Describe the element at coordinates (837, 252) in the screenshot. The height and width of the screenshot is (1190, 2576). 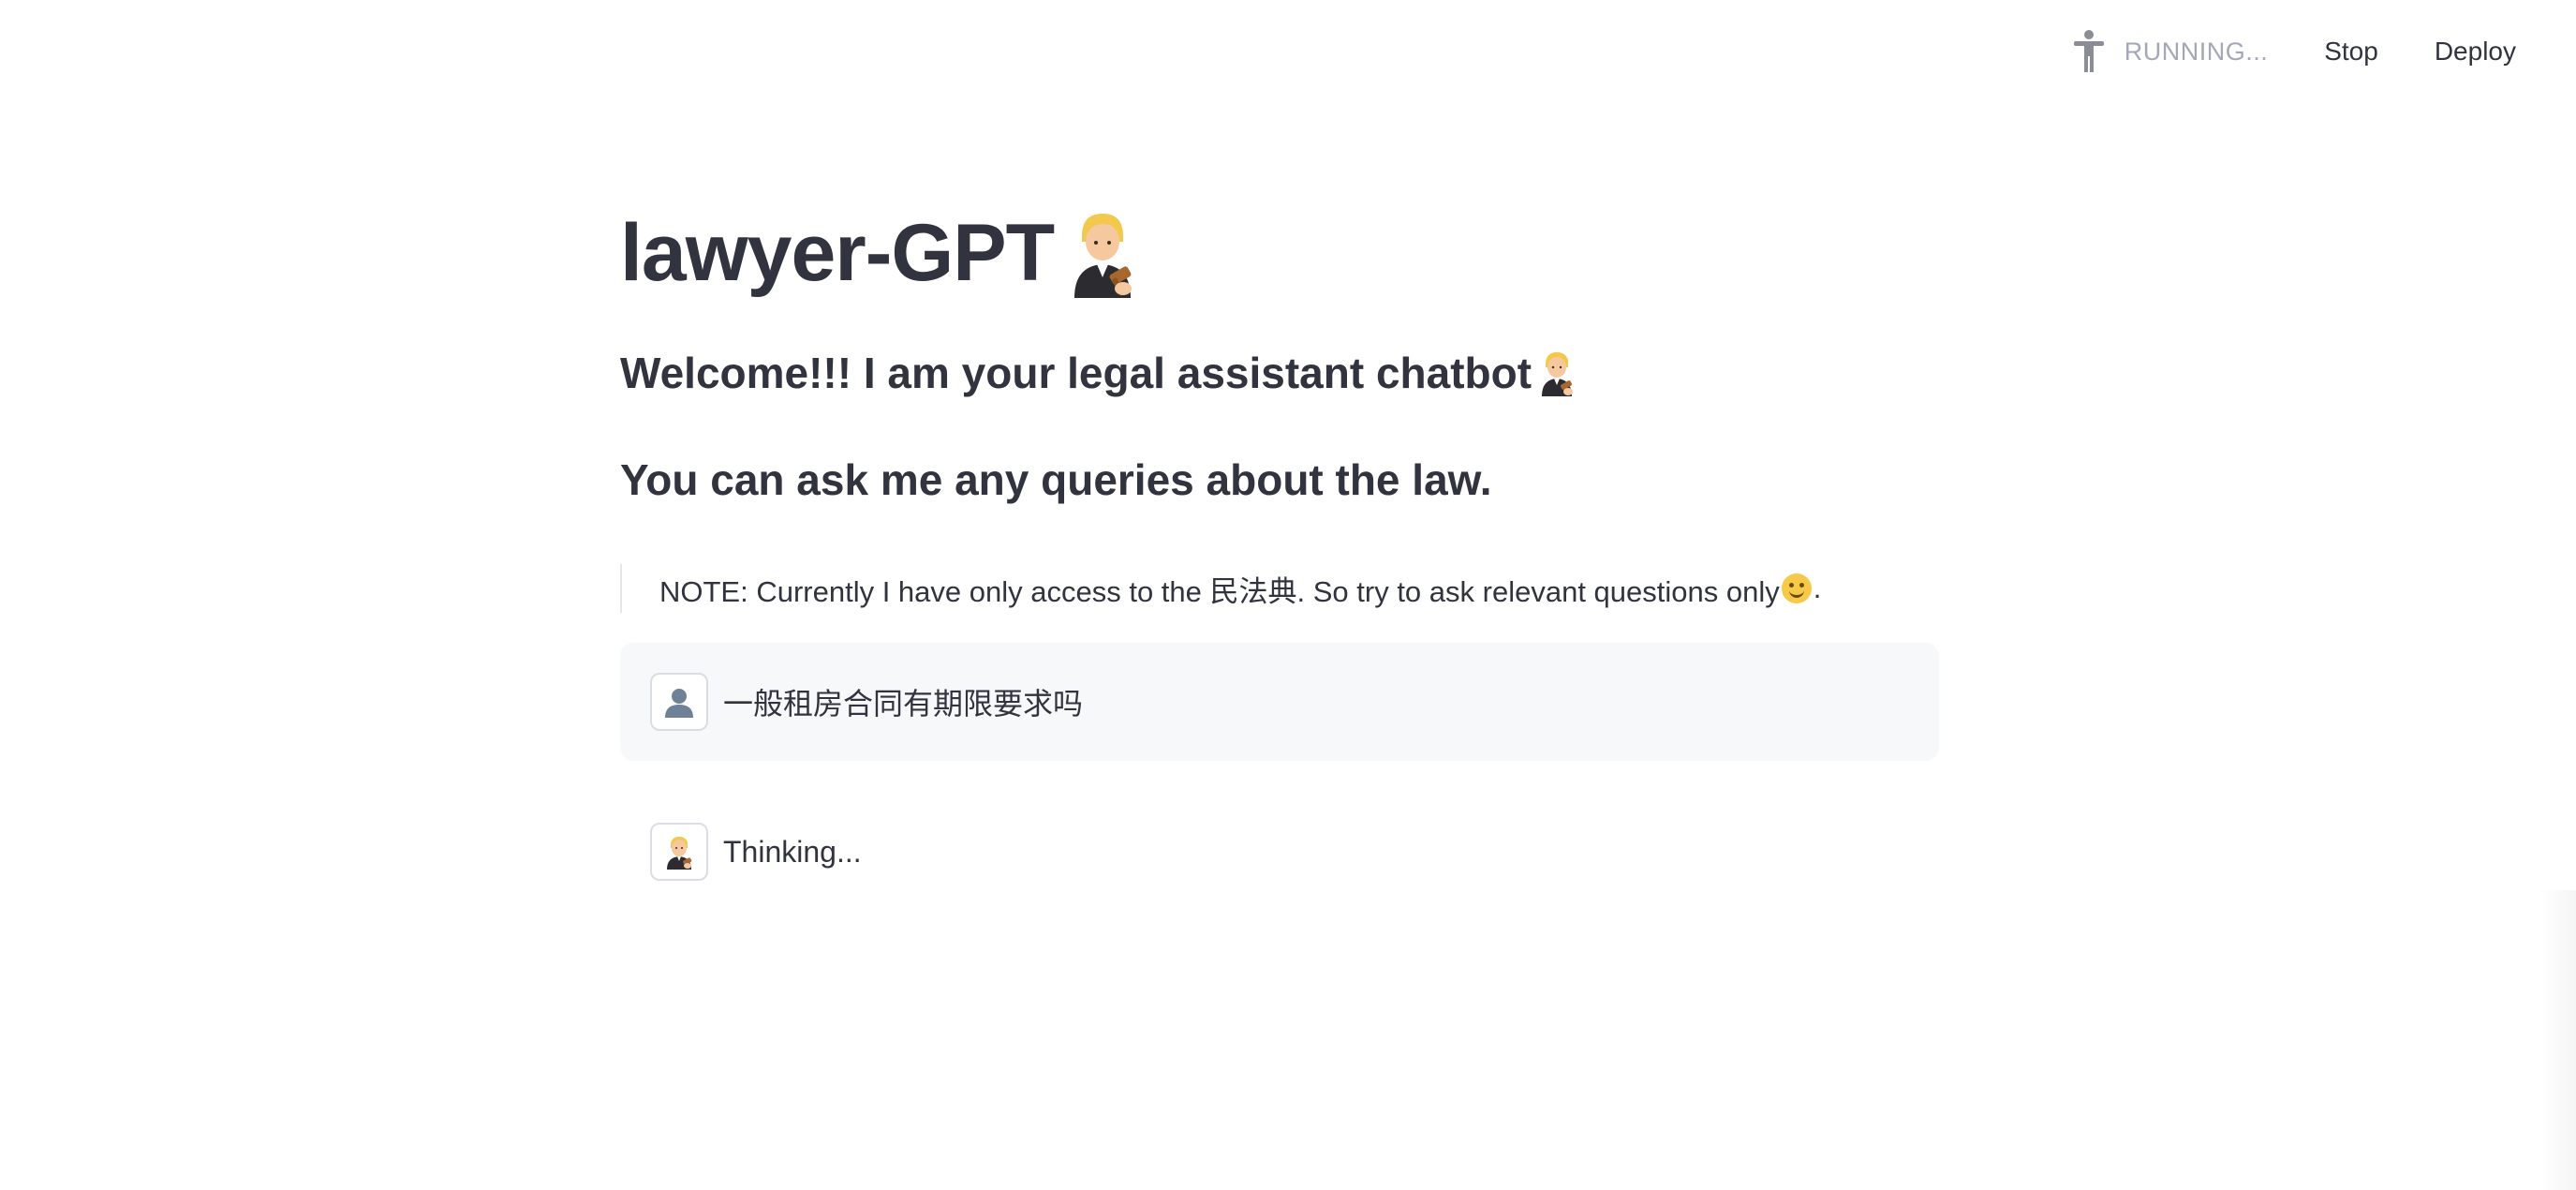
I see `page-title-text: lawyer-GPT` at that location.